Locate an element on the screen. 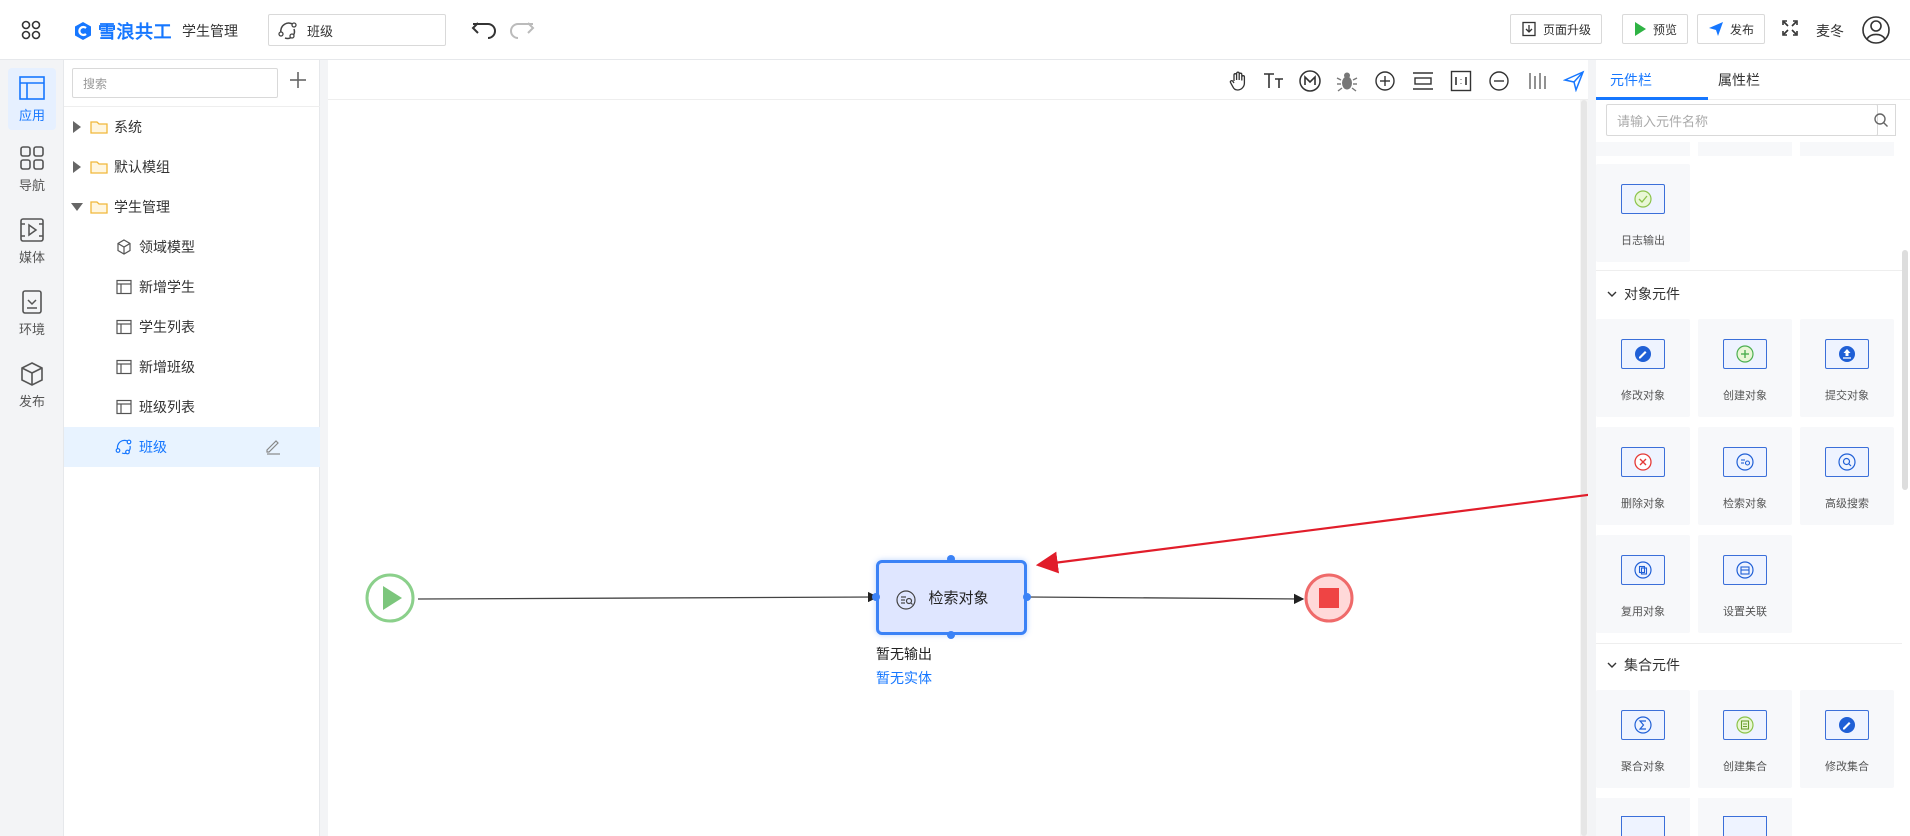 The height and width of the screenshot is (836, 1910). component-search-input: 请输入元件名称 is located at coordinates (1742, 120).